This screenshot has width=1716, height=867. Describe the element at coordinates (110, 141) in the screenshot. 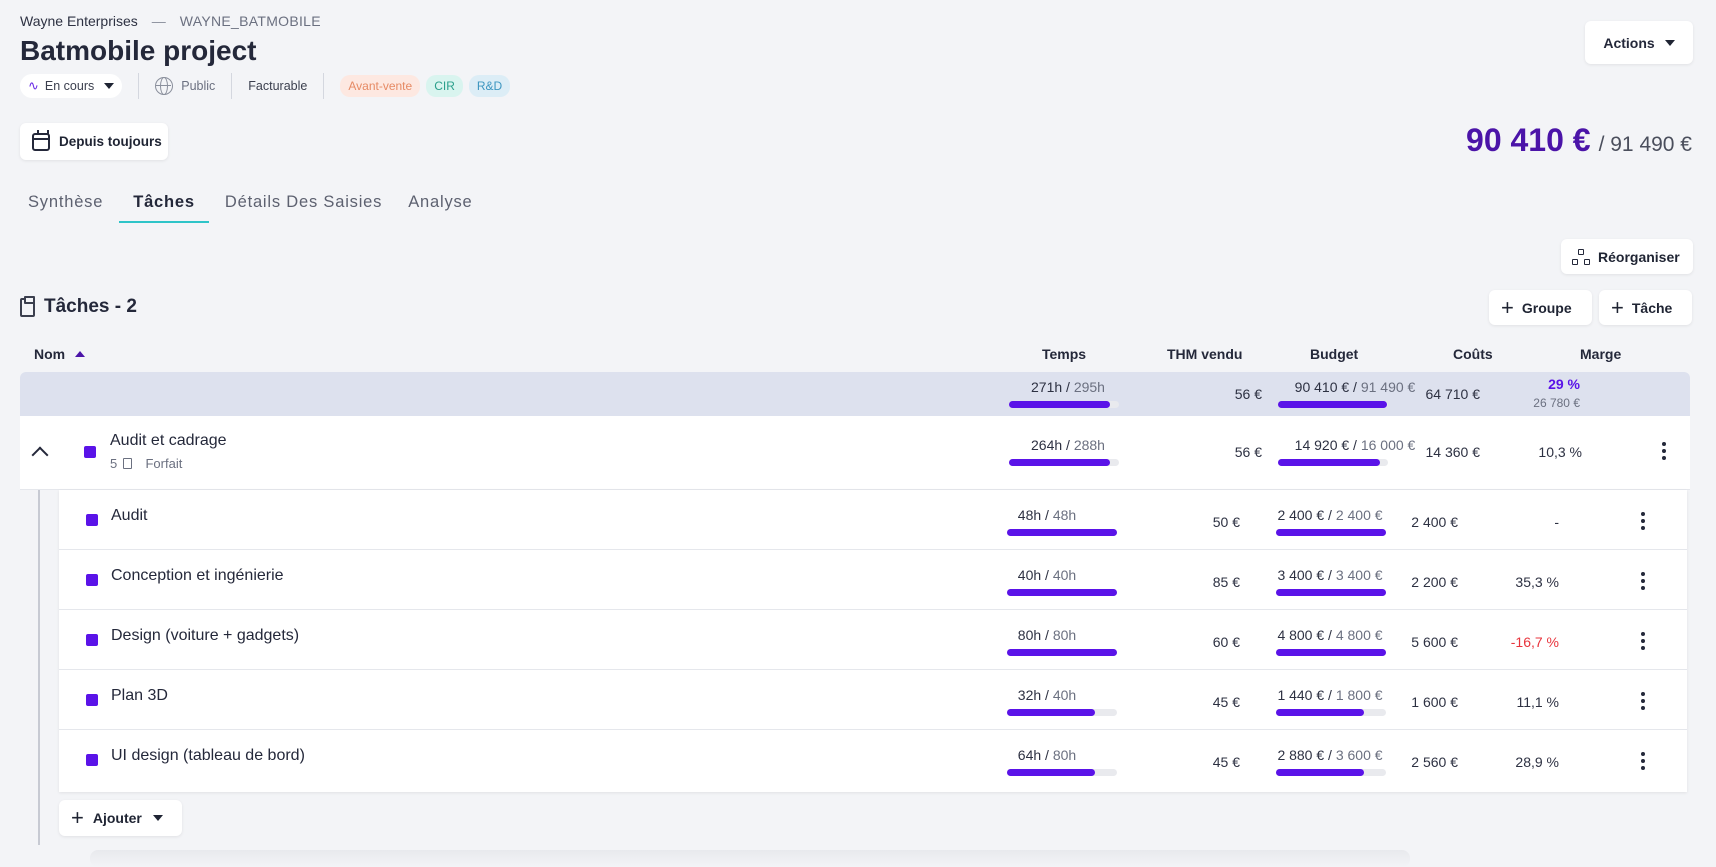

I see `period-label: Depuis toujours` at that location.